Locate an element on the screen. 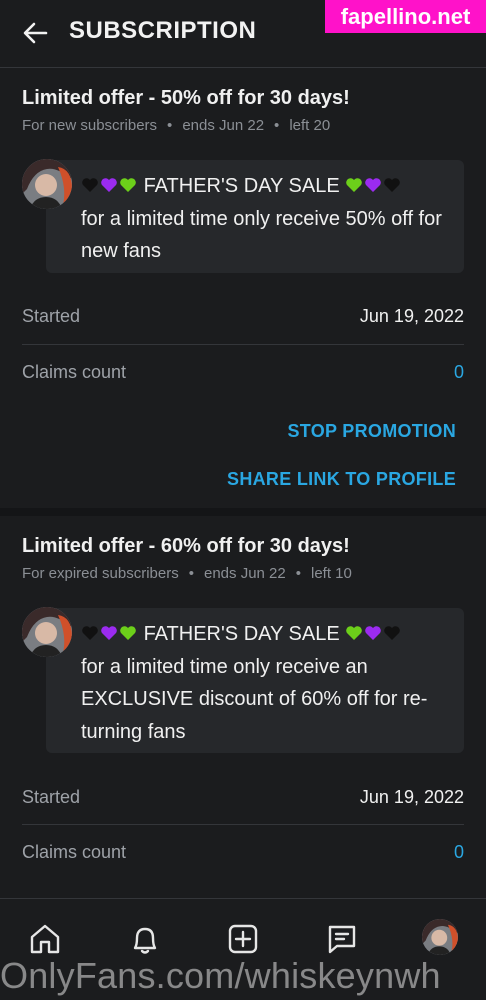 The image size is (486, 1000). offer-left: left 10 is located at coordinates (331, 573).